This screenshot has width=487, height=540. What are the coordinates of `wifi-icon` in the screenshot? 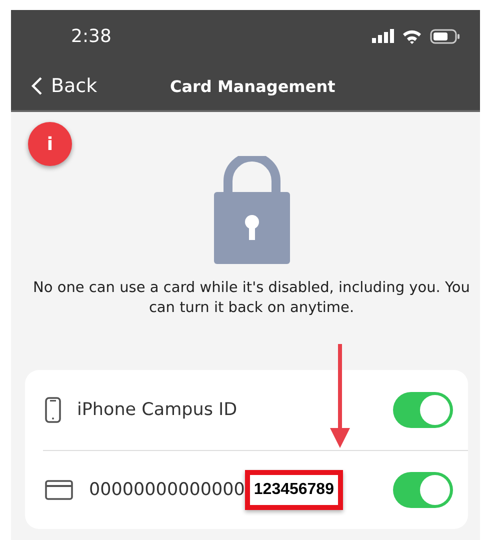 It's located at (412, 36).